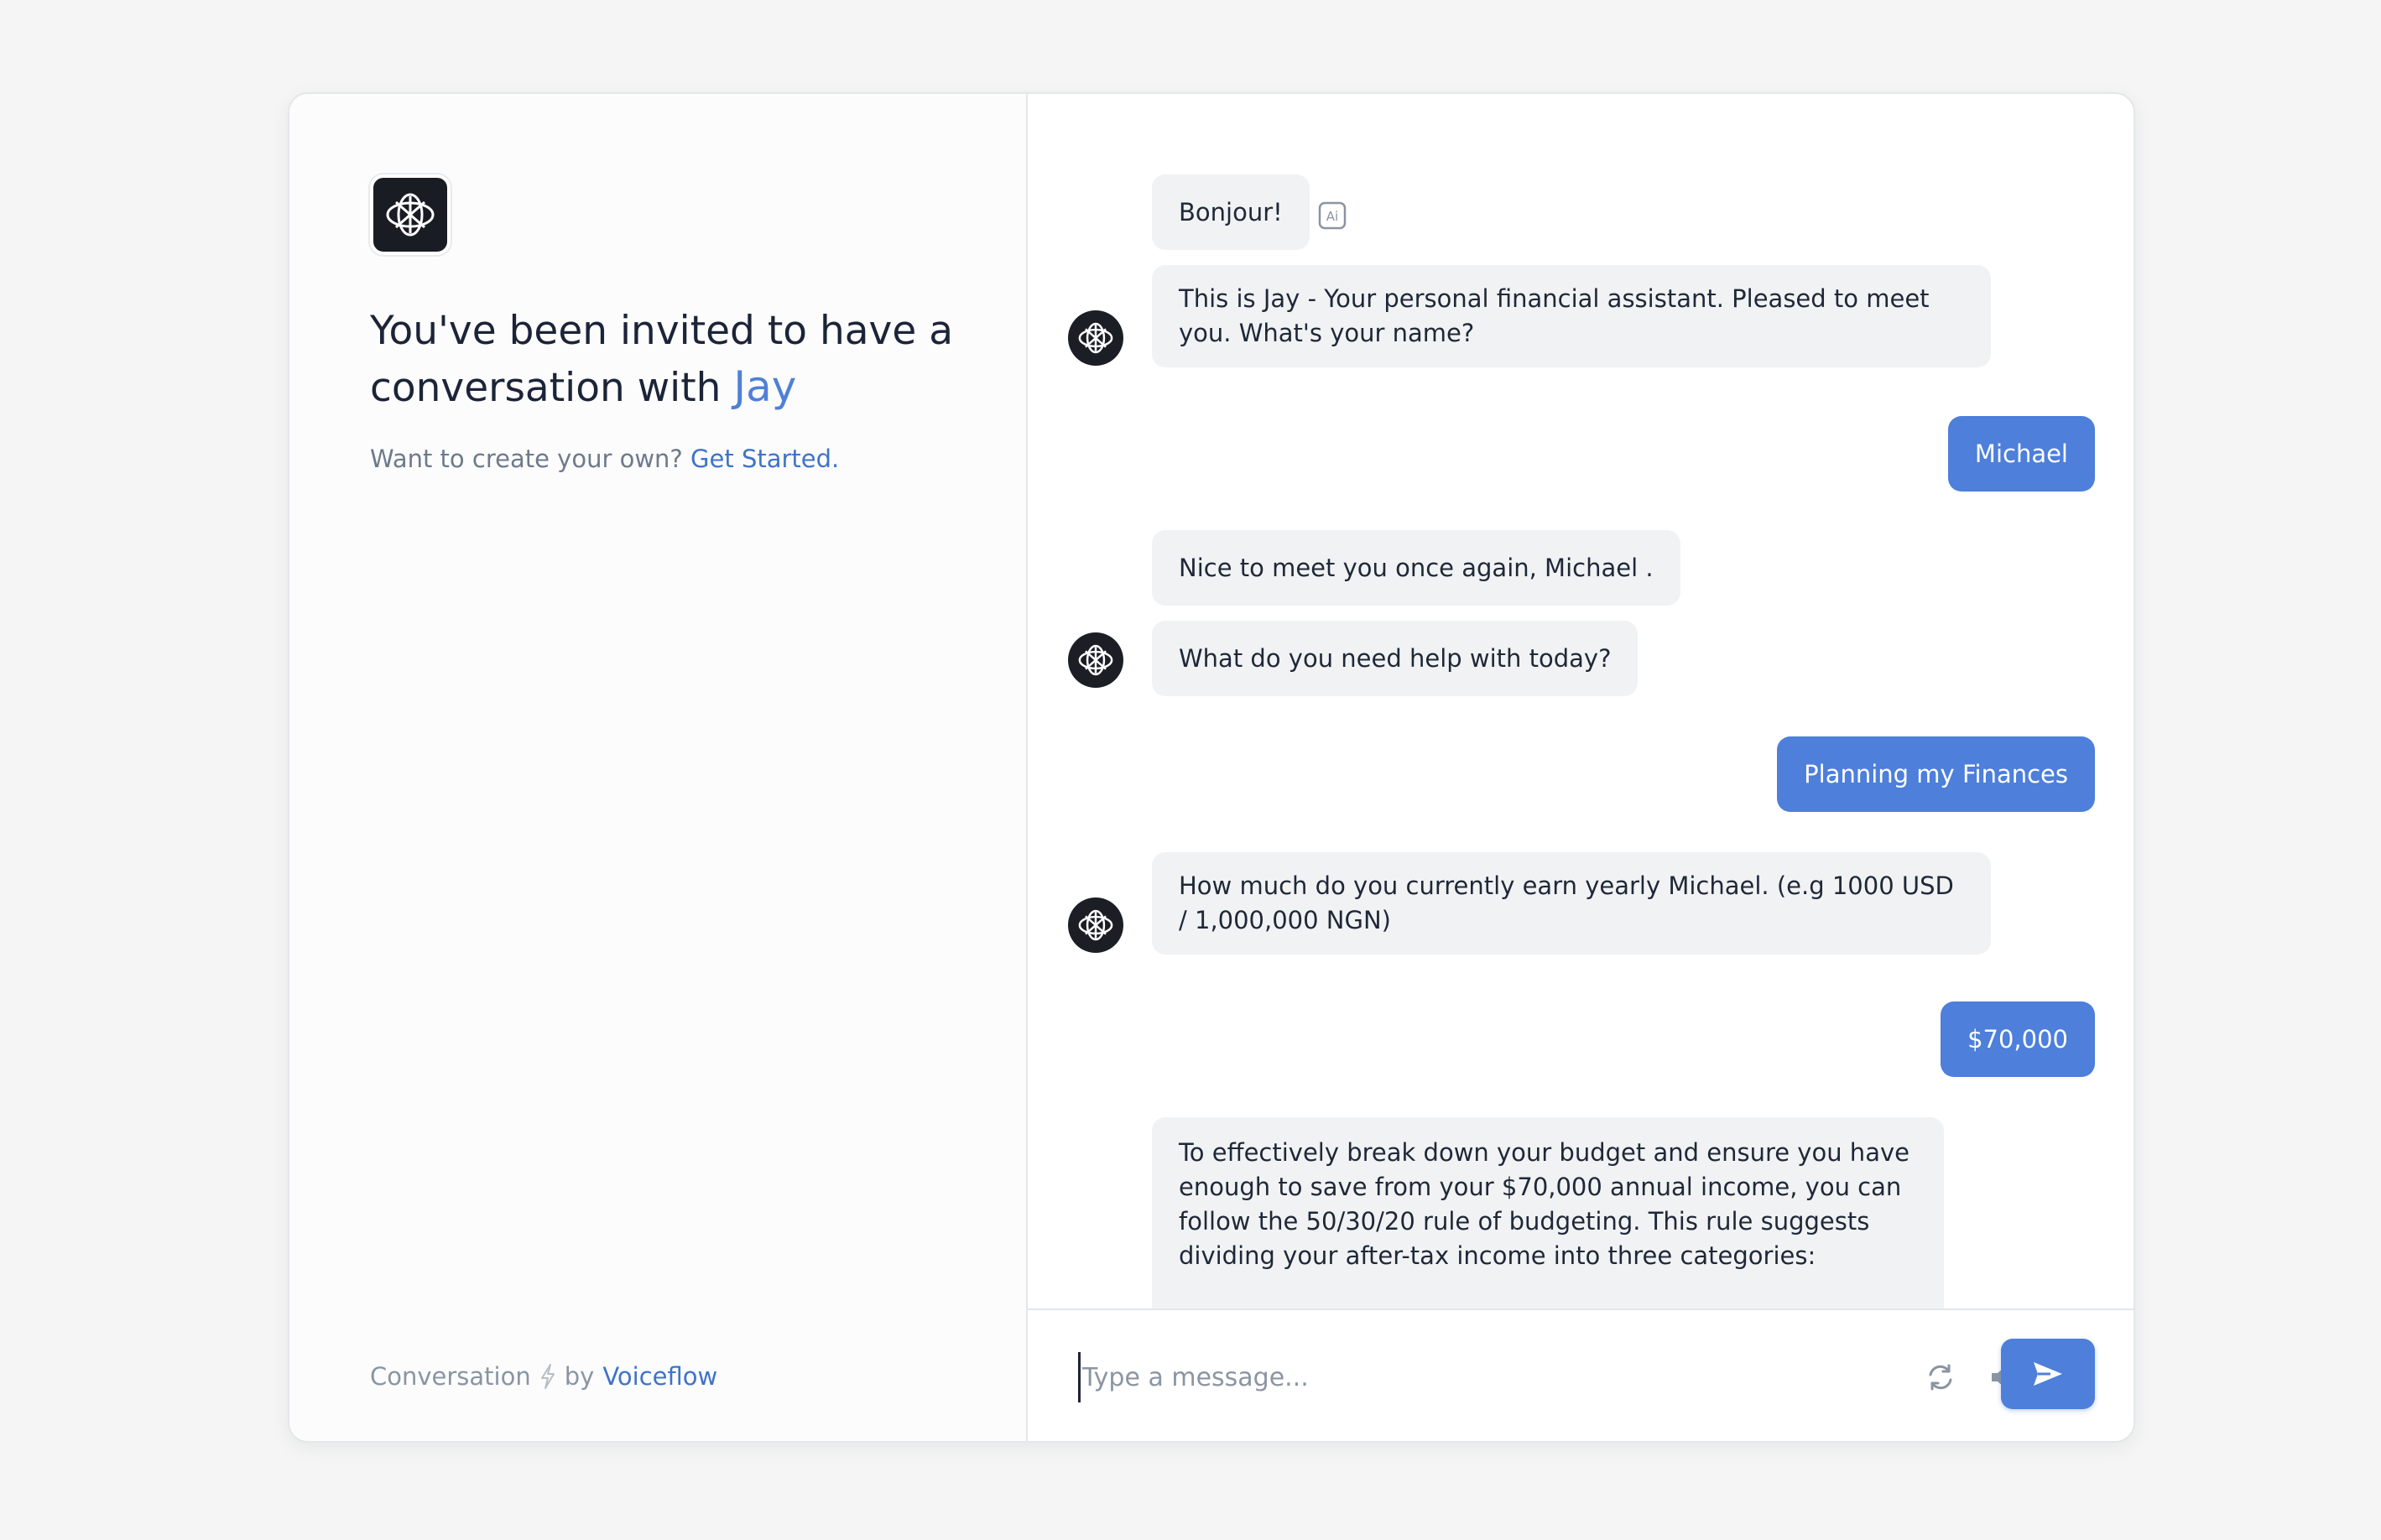 The width and height of the screenshot is (2381, 1540). I want to click on message-text: $70,000, so click(2017, 1039).